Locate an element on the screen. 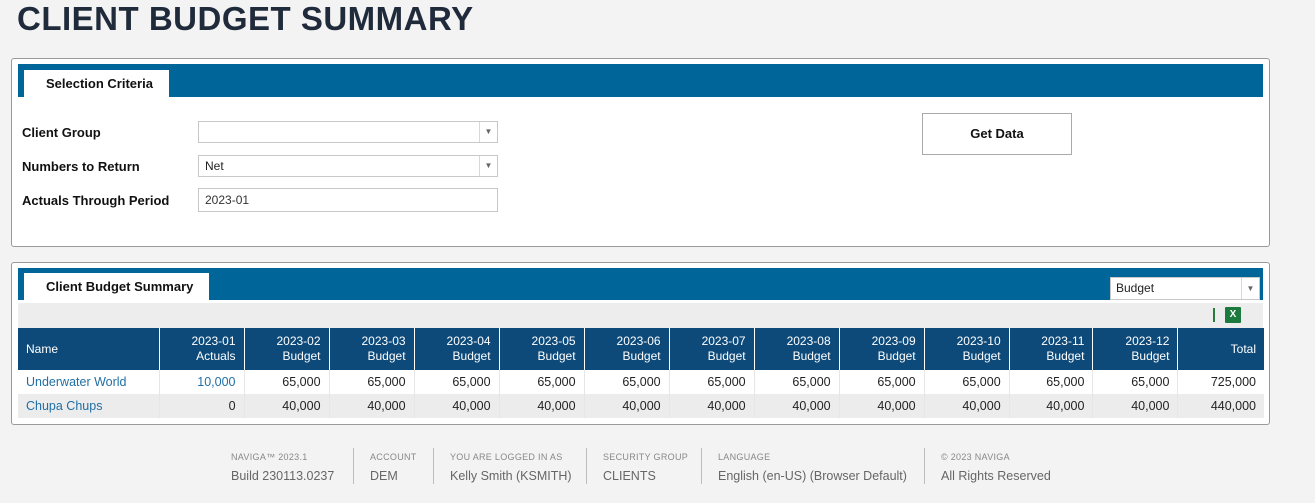 This screenshot has height=503, width=1315. column-header: 2023-12 Budget is located at coordinates (1135, 349).